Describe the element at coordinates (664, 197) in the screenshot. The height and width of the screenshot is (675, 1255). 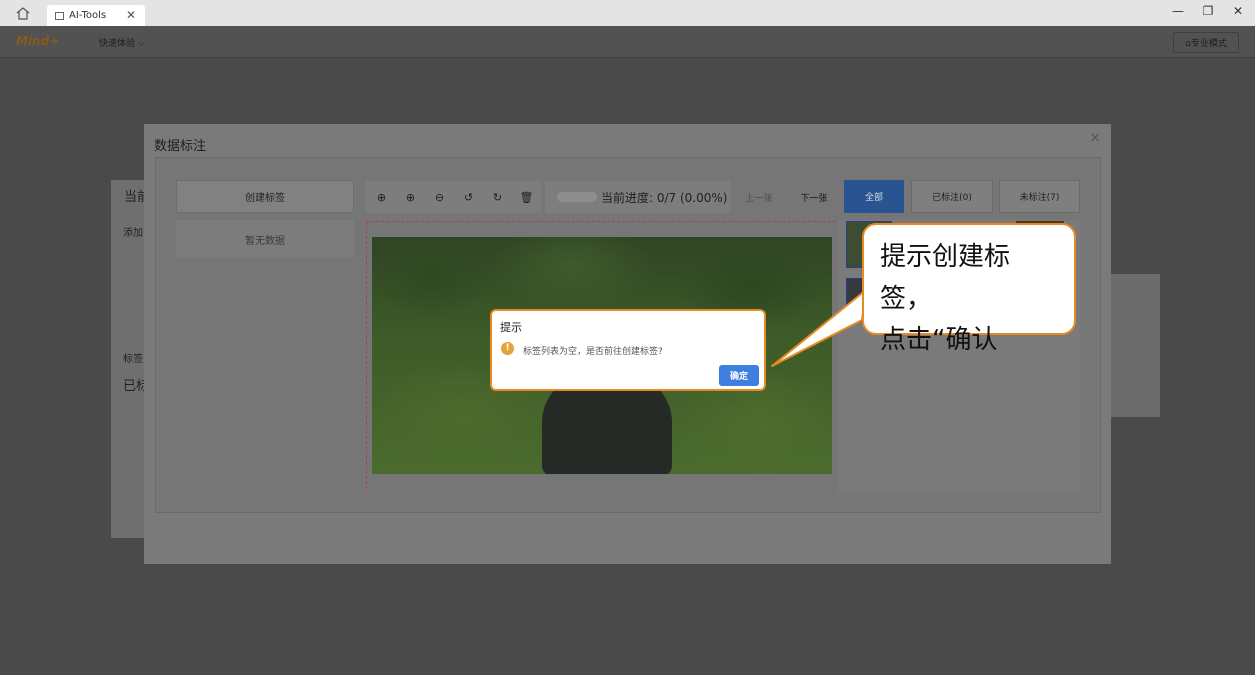
I see `progress-text: 当前进度: 0/7 (0.00%)` at that location.